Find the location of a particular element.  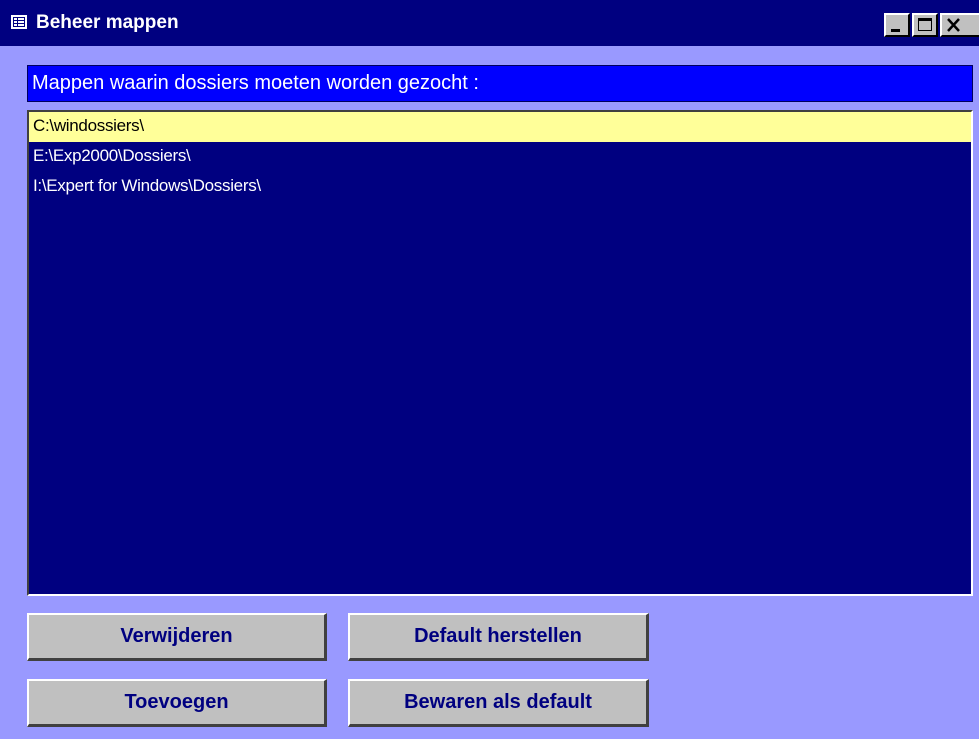

restore-default-button: Default herstellen is located at coordinates (498, 637).